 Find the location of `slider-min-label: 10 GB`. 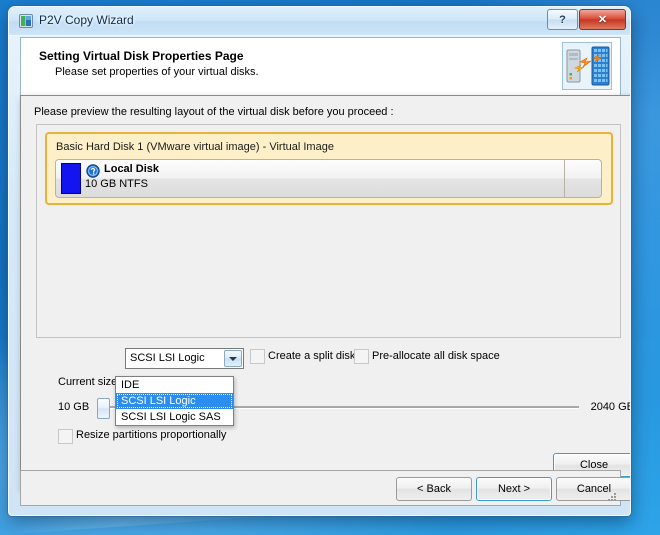

slider-min-label: 10 GB is located at coordinates (74, 407).